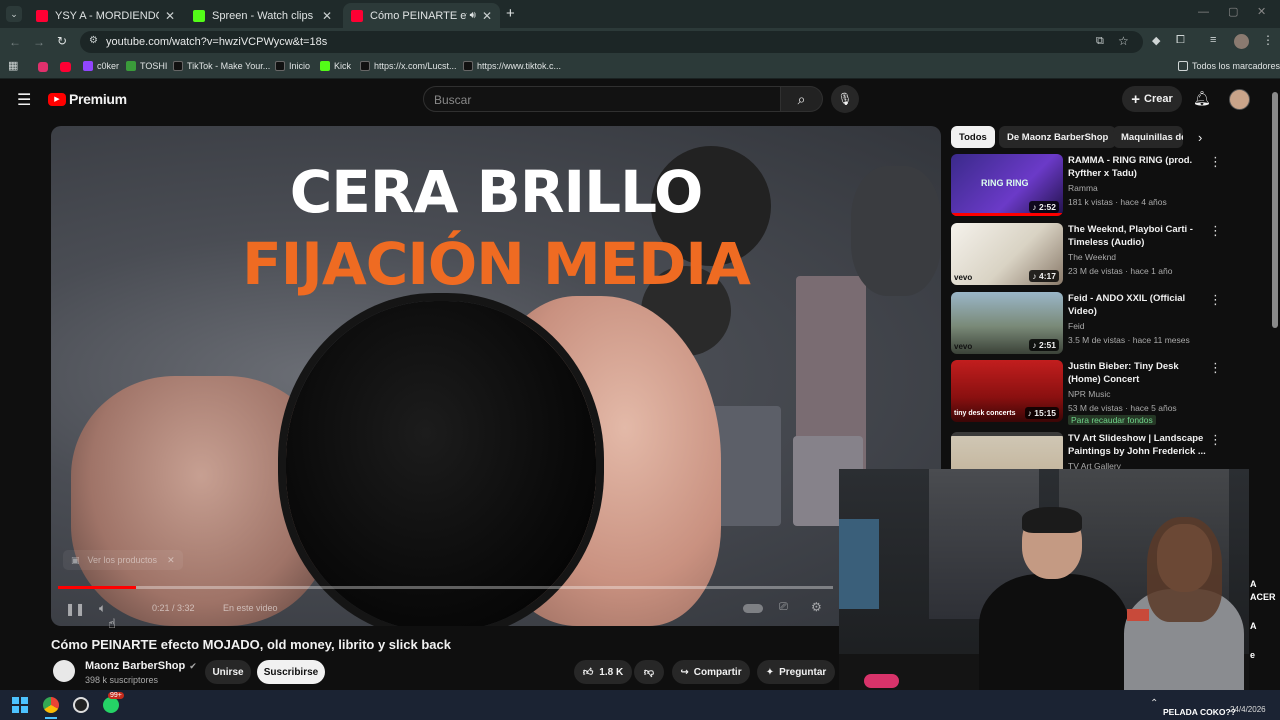 The image size is (1280, 720). Describe the element at coordinates (1154, 703) in the screenshot. I see `tray-chevron-icon: ⌃` at that location.